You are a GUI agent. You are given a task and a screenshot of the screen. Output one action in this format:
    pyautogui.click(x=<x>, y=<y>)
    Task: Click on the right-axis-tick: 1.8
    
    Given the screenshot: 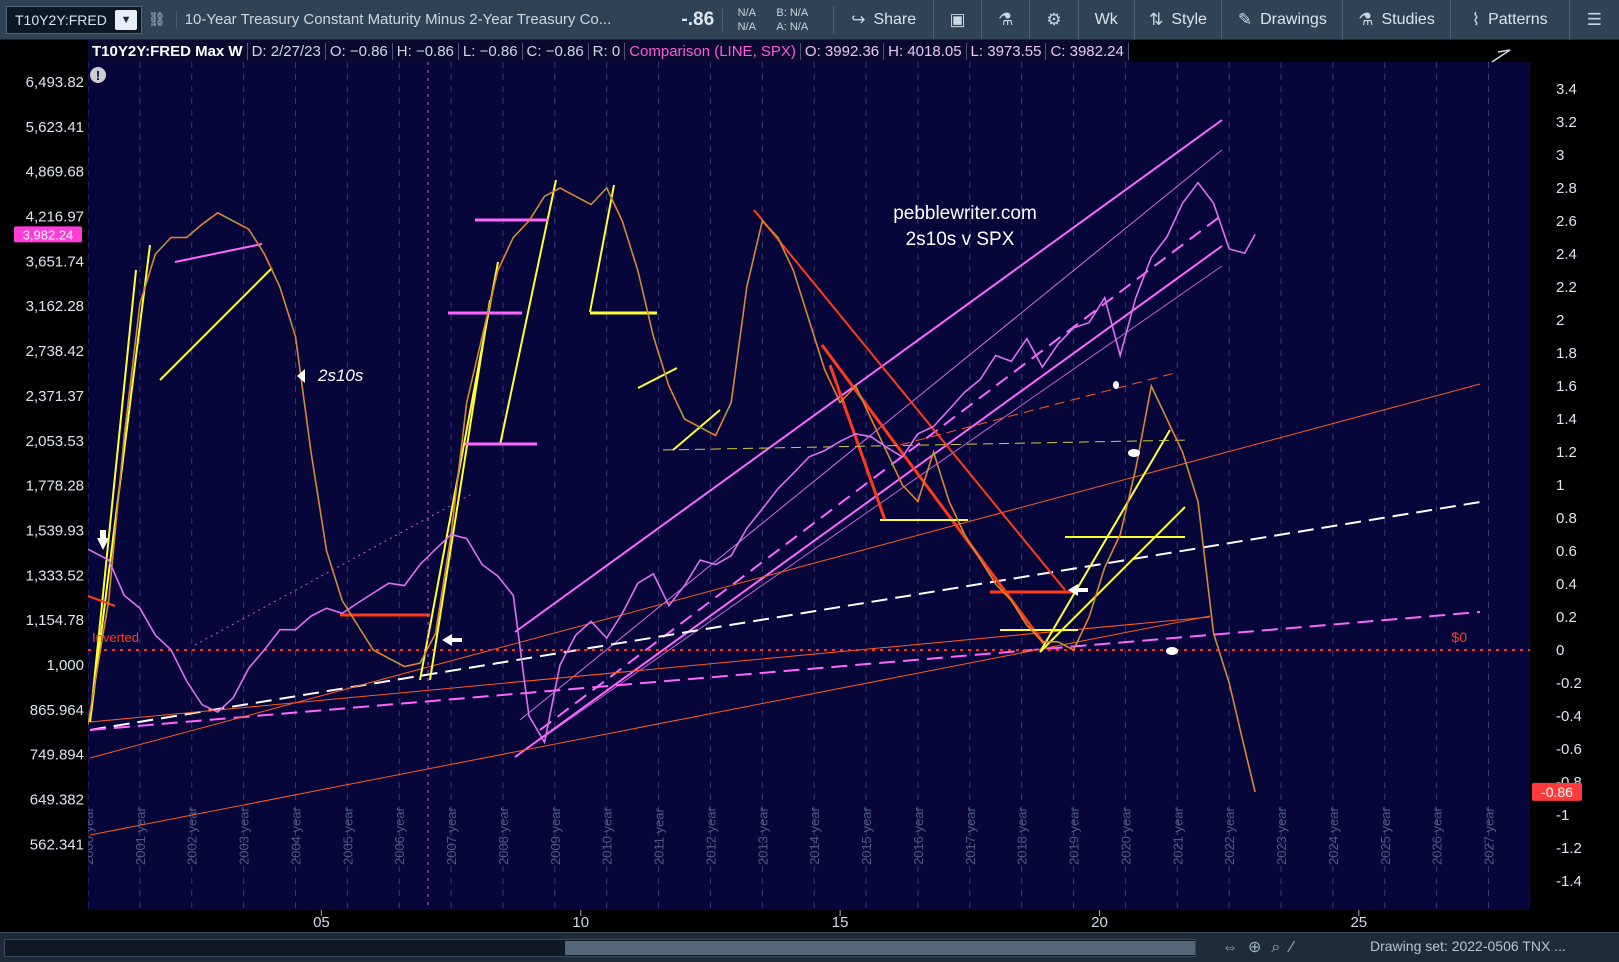 What is the action you would take?
    pyautogui.click(x=1566, y=353)
    